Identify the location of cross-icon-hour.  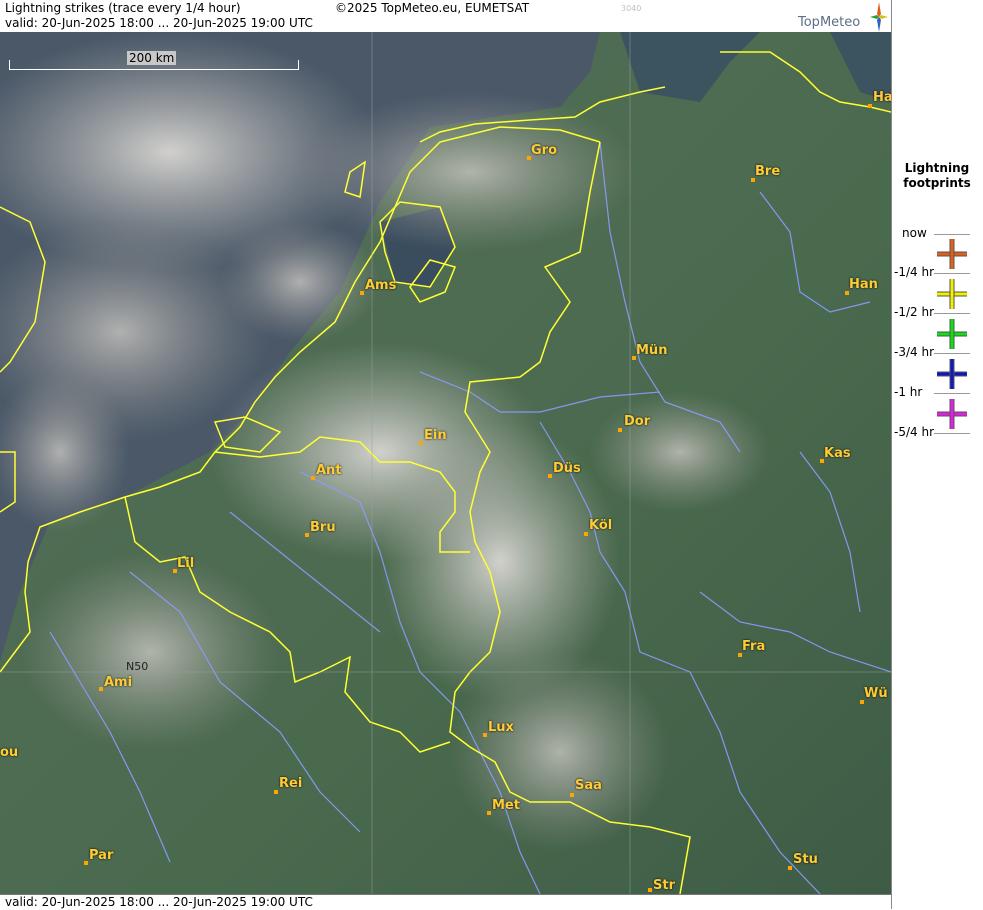
(952, 414).